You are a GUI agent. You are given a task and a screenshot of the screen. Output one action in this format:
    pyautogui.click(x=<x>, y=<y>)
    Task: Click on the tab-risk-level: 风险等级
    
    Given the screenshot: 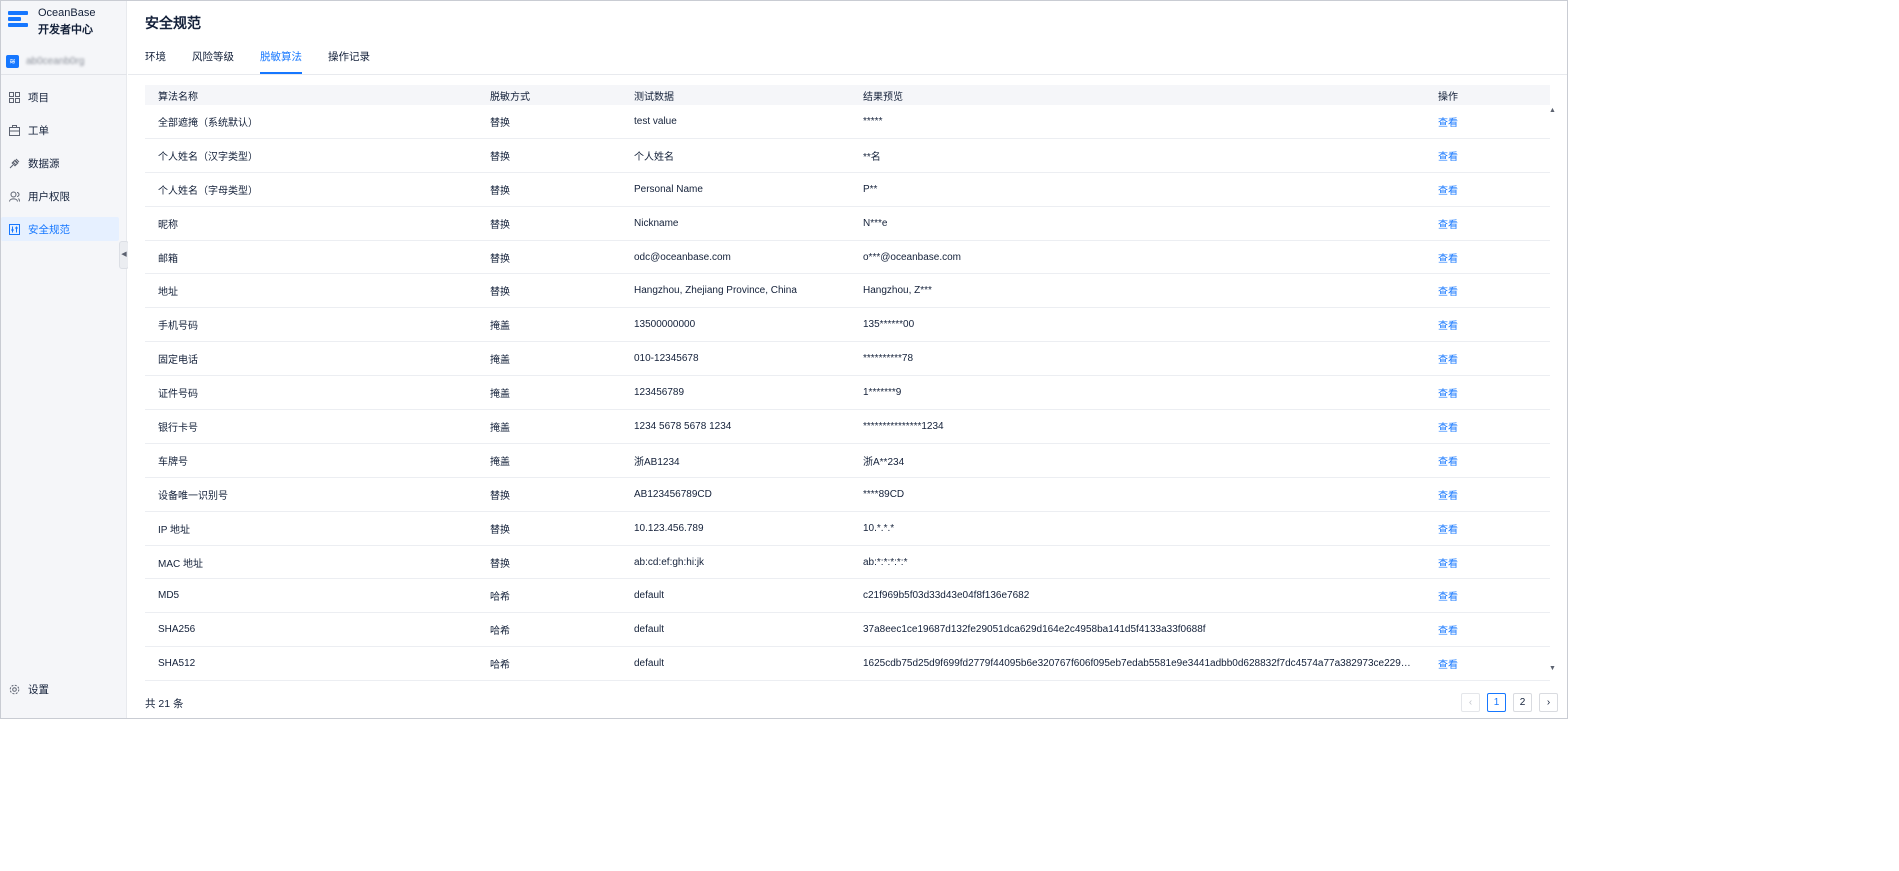 What is the action you would take?
    pyautogui.click(x=213, y=61)
    